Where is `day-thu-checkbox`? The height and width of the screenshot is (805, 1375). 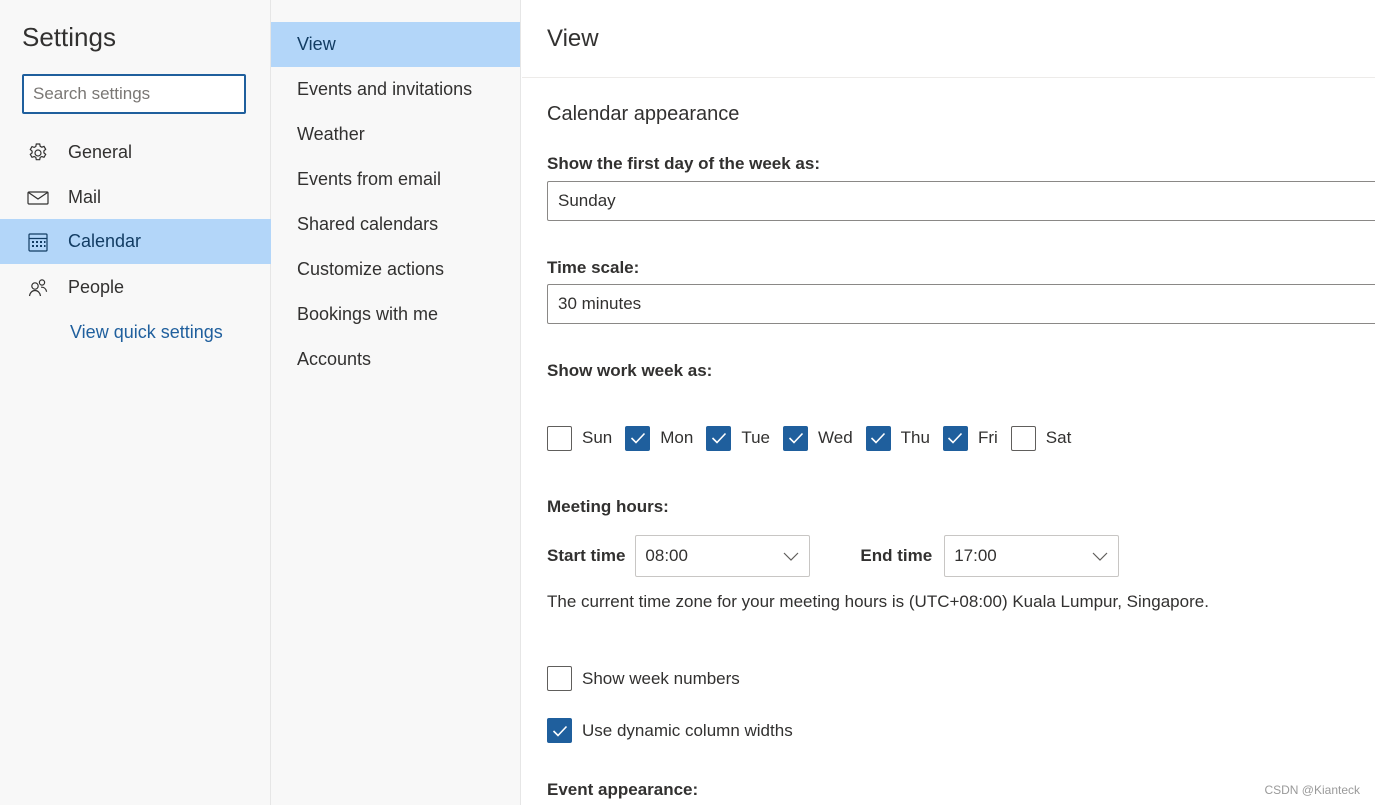 day-thu-checkbox is located at coordinates (878, 438).